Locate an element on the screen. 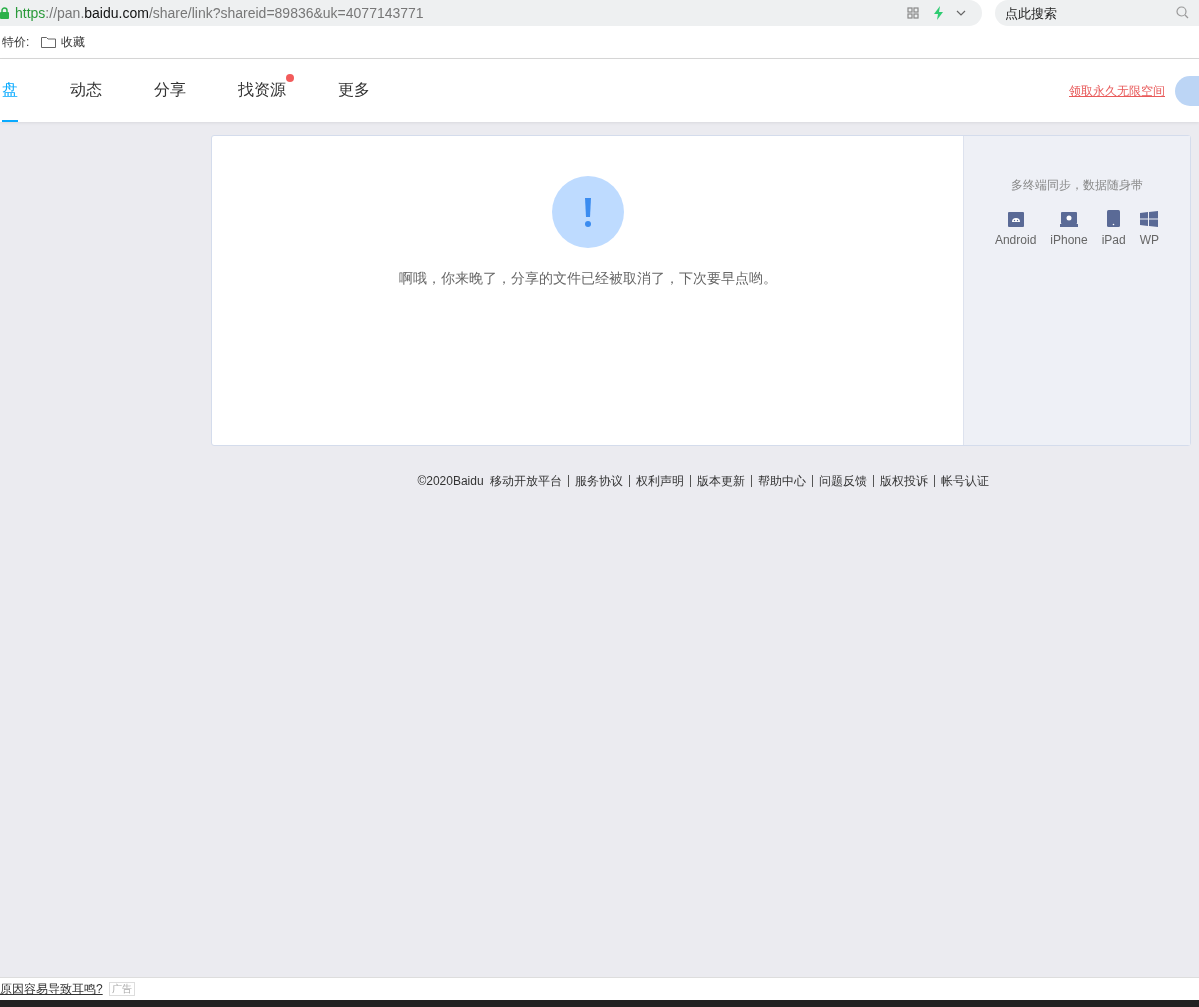  copyright-text: ©2020Baidu is located at coordinates (450, 481).